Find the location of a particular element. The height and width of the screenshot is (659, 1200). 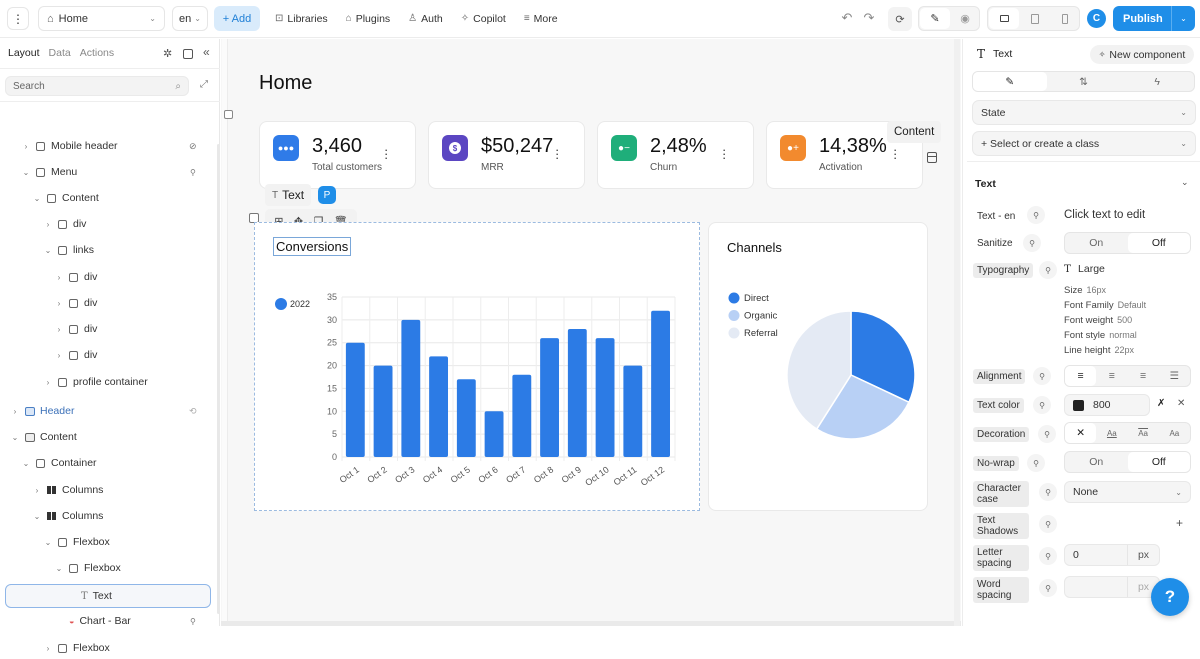

kpi-card: ●●● 3,460 Total customers · · · is located at coordinates (337, 155).